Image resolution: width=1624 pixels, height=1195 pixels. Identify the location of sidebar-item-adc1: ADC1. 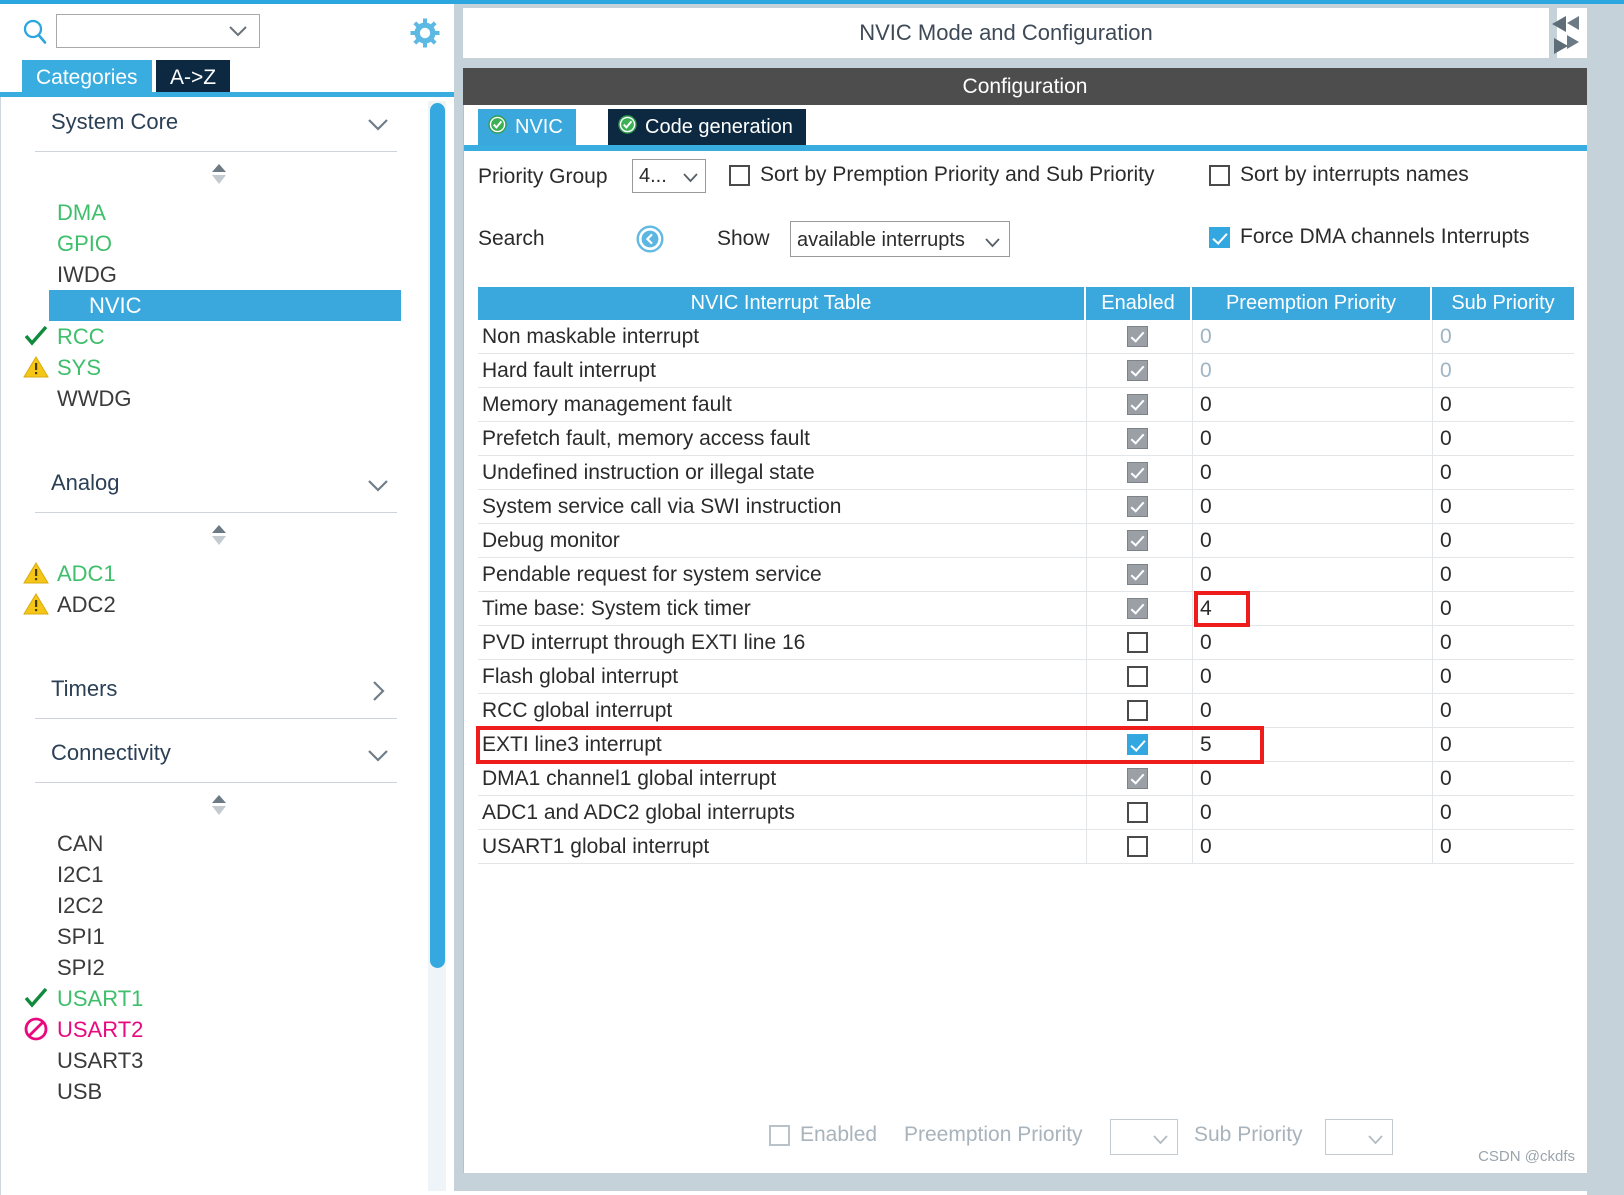
(69, 573).